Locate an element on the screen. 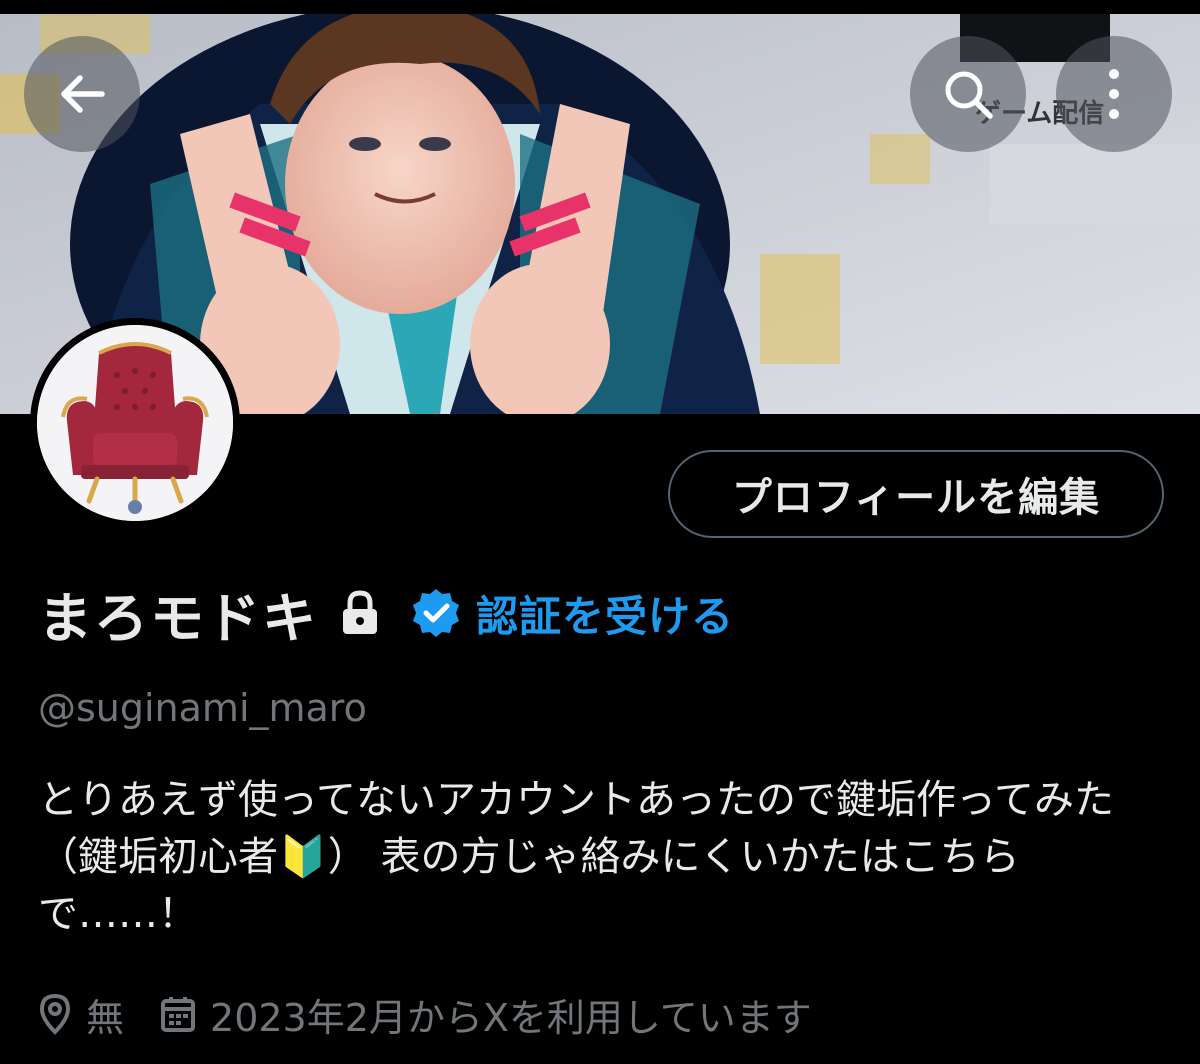 The image size is (1200, 1064). avatar-image is located at coordinates (135, 423).